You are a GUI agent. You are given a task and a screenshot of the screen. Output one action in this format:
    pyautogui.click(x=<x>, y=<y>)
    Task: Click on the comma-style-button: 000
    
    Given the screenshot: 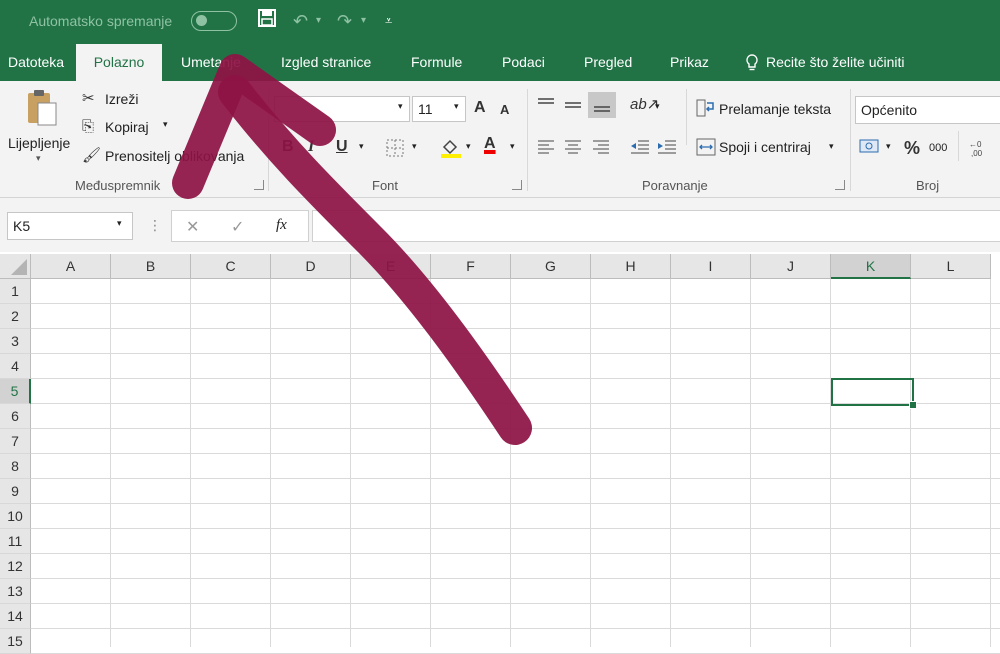 What is the action you would take?
    pyautogui.click(x=938, y=148)
    